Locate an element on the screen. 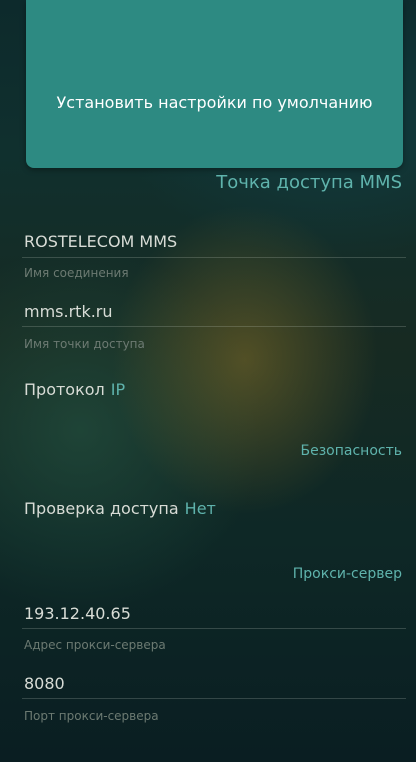 The width and height of the screenshot is (416, 762). access-point-name-divider is located at coordinates (214, 326).